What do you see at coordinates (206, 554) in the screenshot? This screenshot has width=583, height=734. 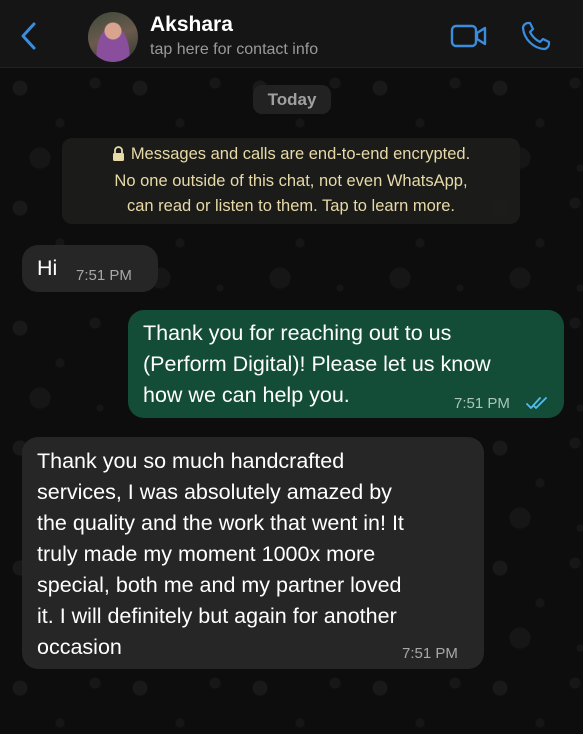 I see `message-line: truly made my moment 1000x more` at bounding box center [206, 554].